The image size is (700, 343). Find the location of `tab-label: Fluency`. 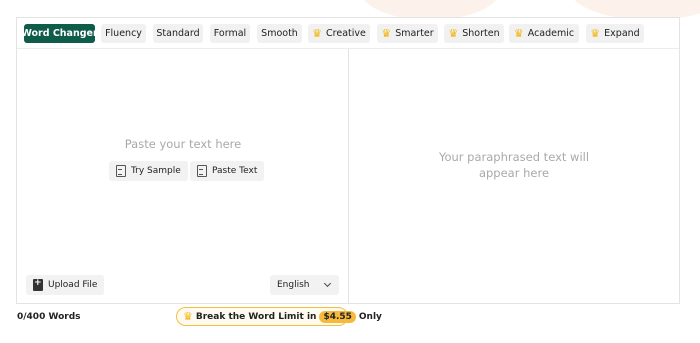

tab-label: Fluency is located at coordinates (123, 33).